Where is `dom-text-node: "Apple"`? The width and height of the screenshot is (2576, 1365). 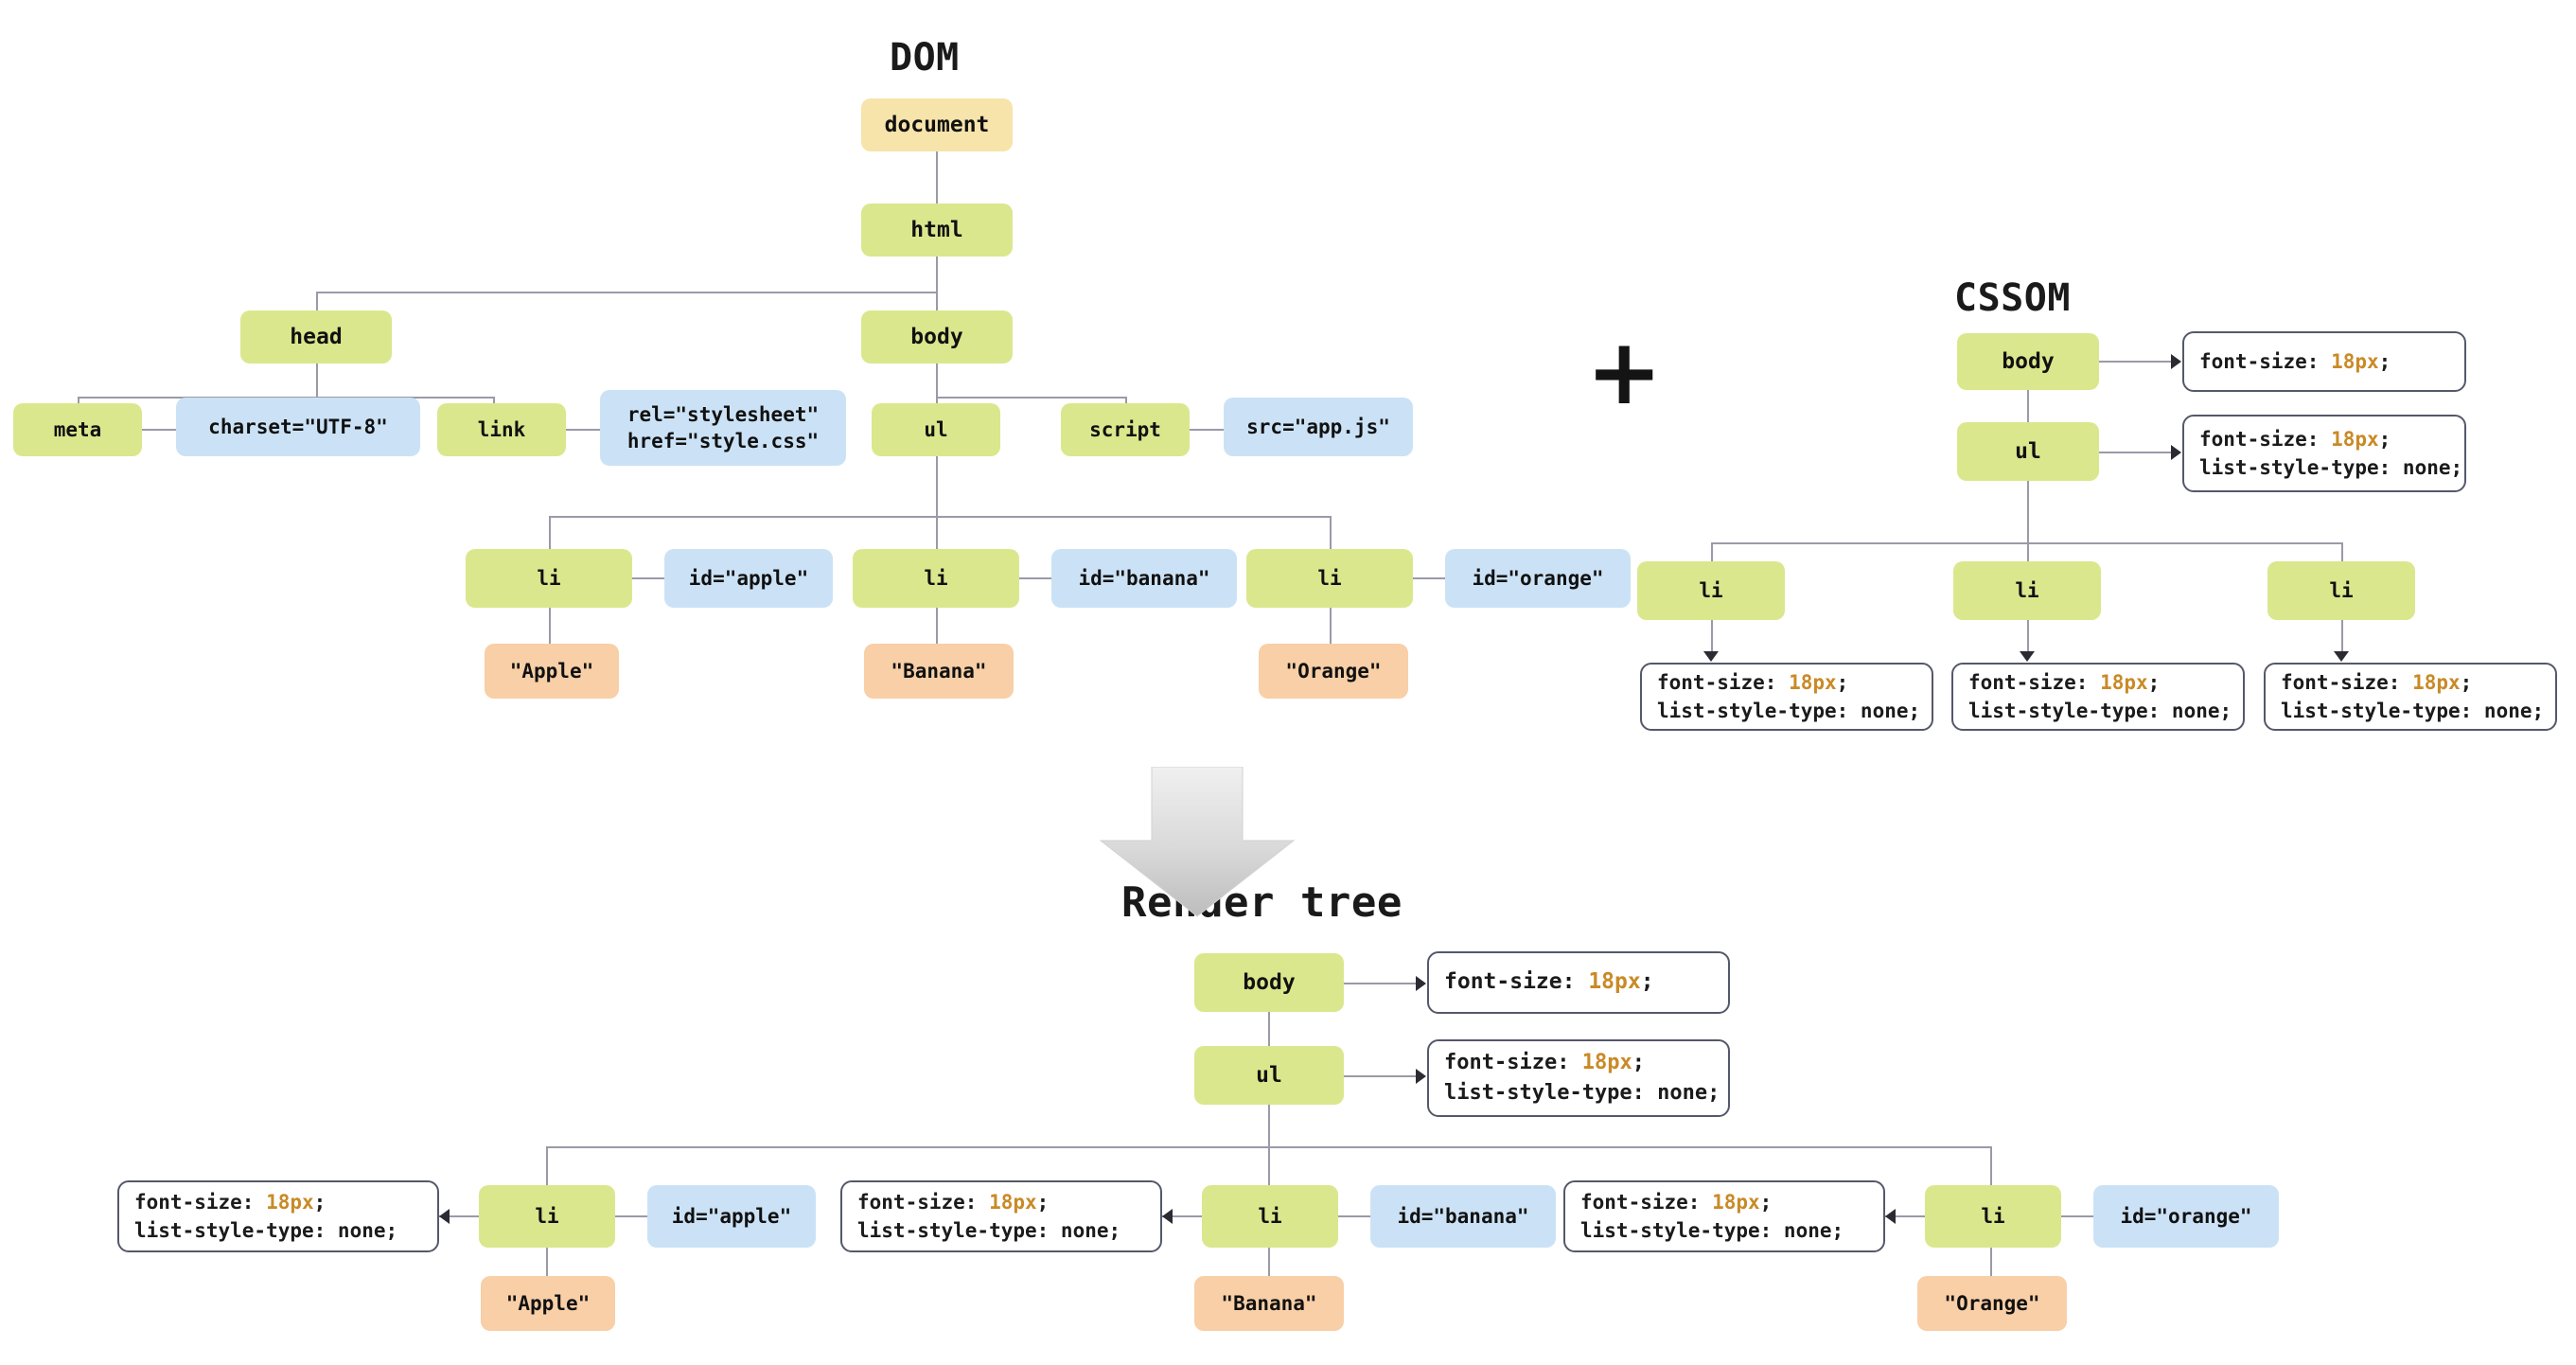
dom-text-node: "Apple" is located at coordinates (552, 672).